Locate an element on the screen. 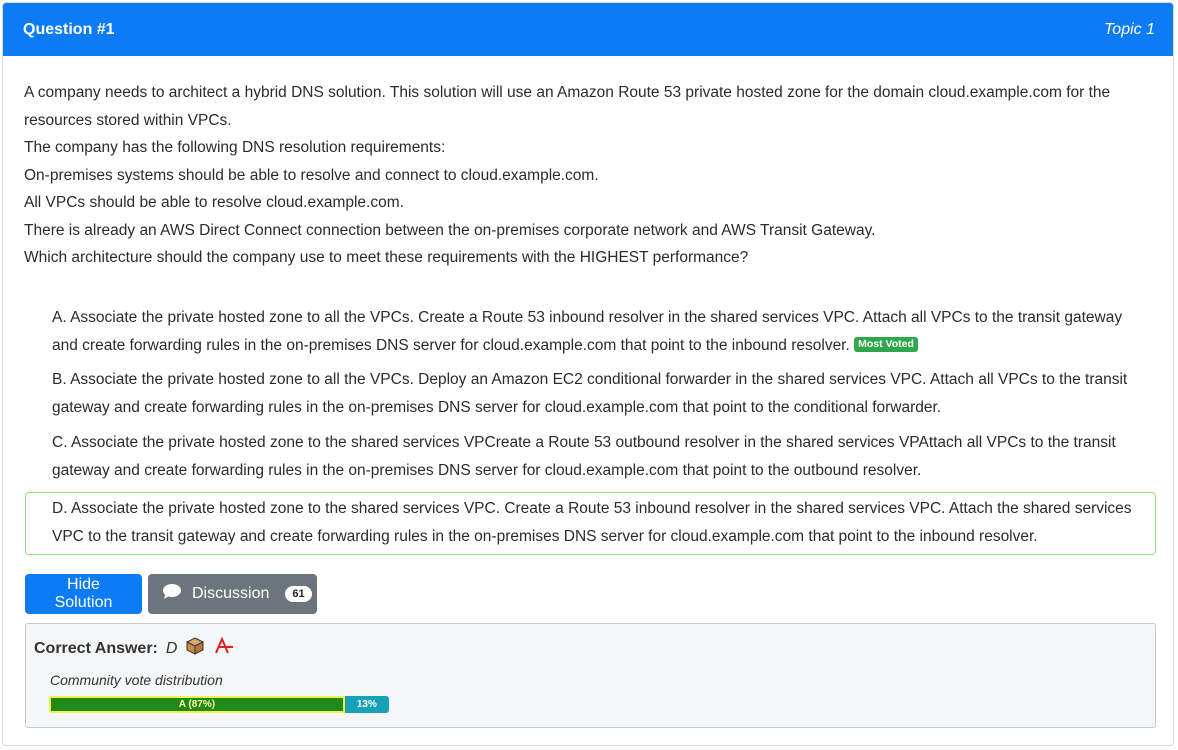 The image size is (1178, 750). discussion-label: Discussion is located at coordinates (231, 593).